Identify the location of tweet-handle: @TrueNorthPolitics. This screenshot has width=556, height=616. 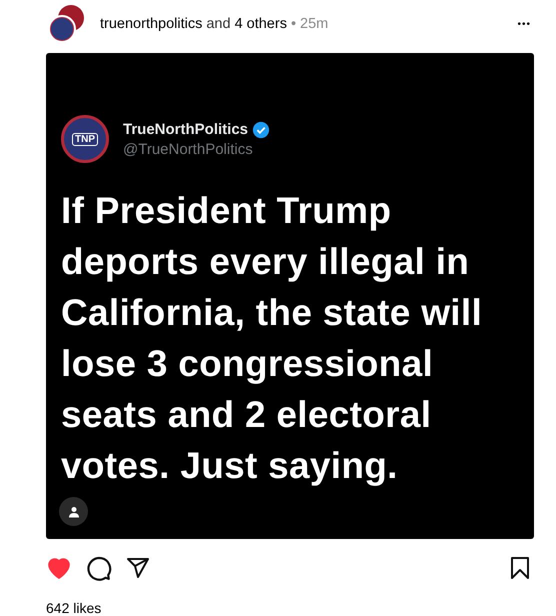
(188, 149).